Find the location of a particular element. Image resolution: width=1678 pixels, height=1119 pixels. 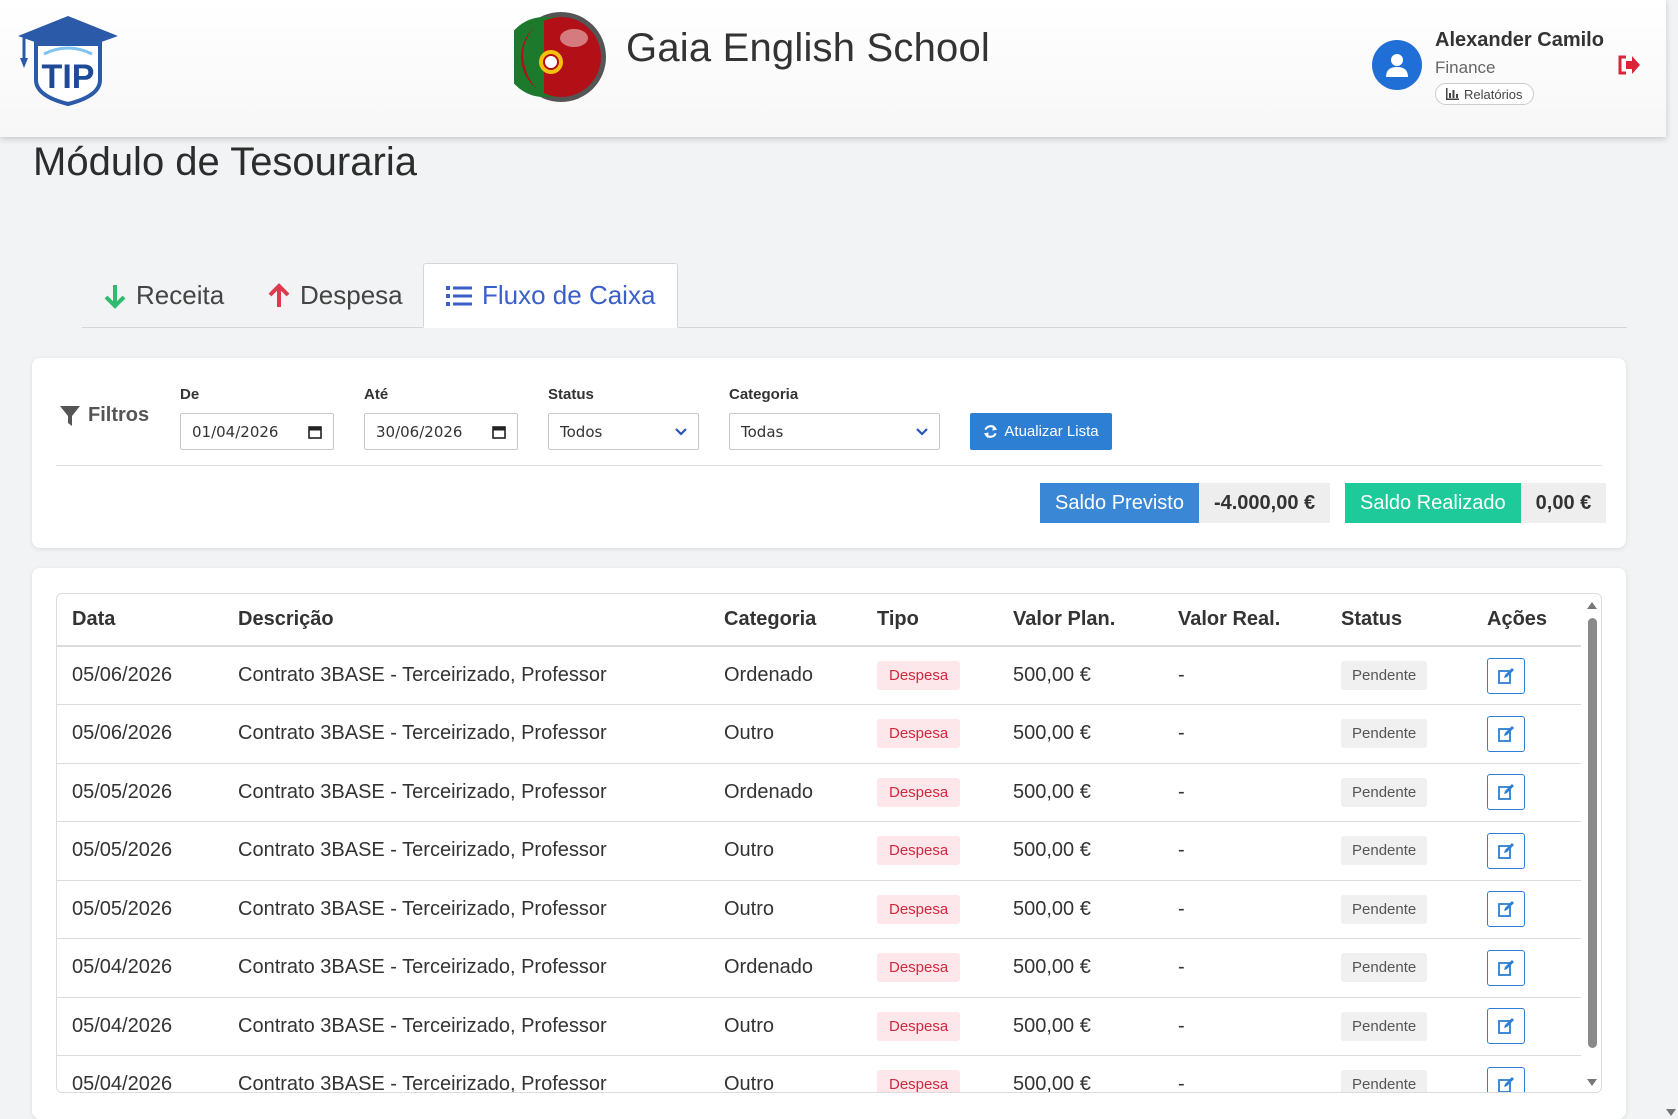

column-header-real-value: Valor Real. is located at coordinates (1244, 620).